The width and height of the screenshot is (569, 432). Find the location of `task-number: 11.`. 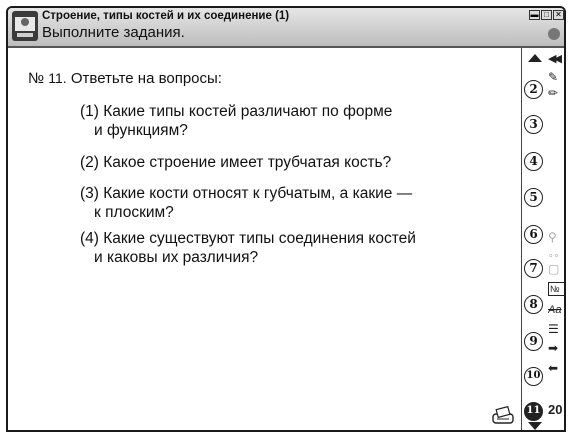

task-number: 11. is located at coordinates (57, 78).